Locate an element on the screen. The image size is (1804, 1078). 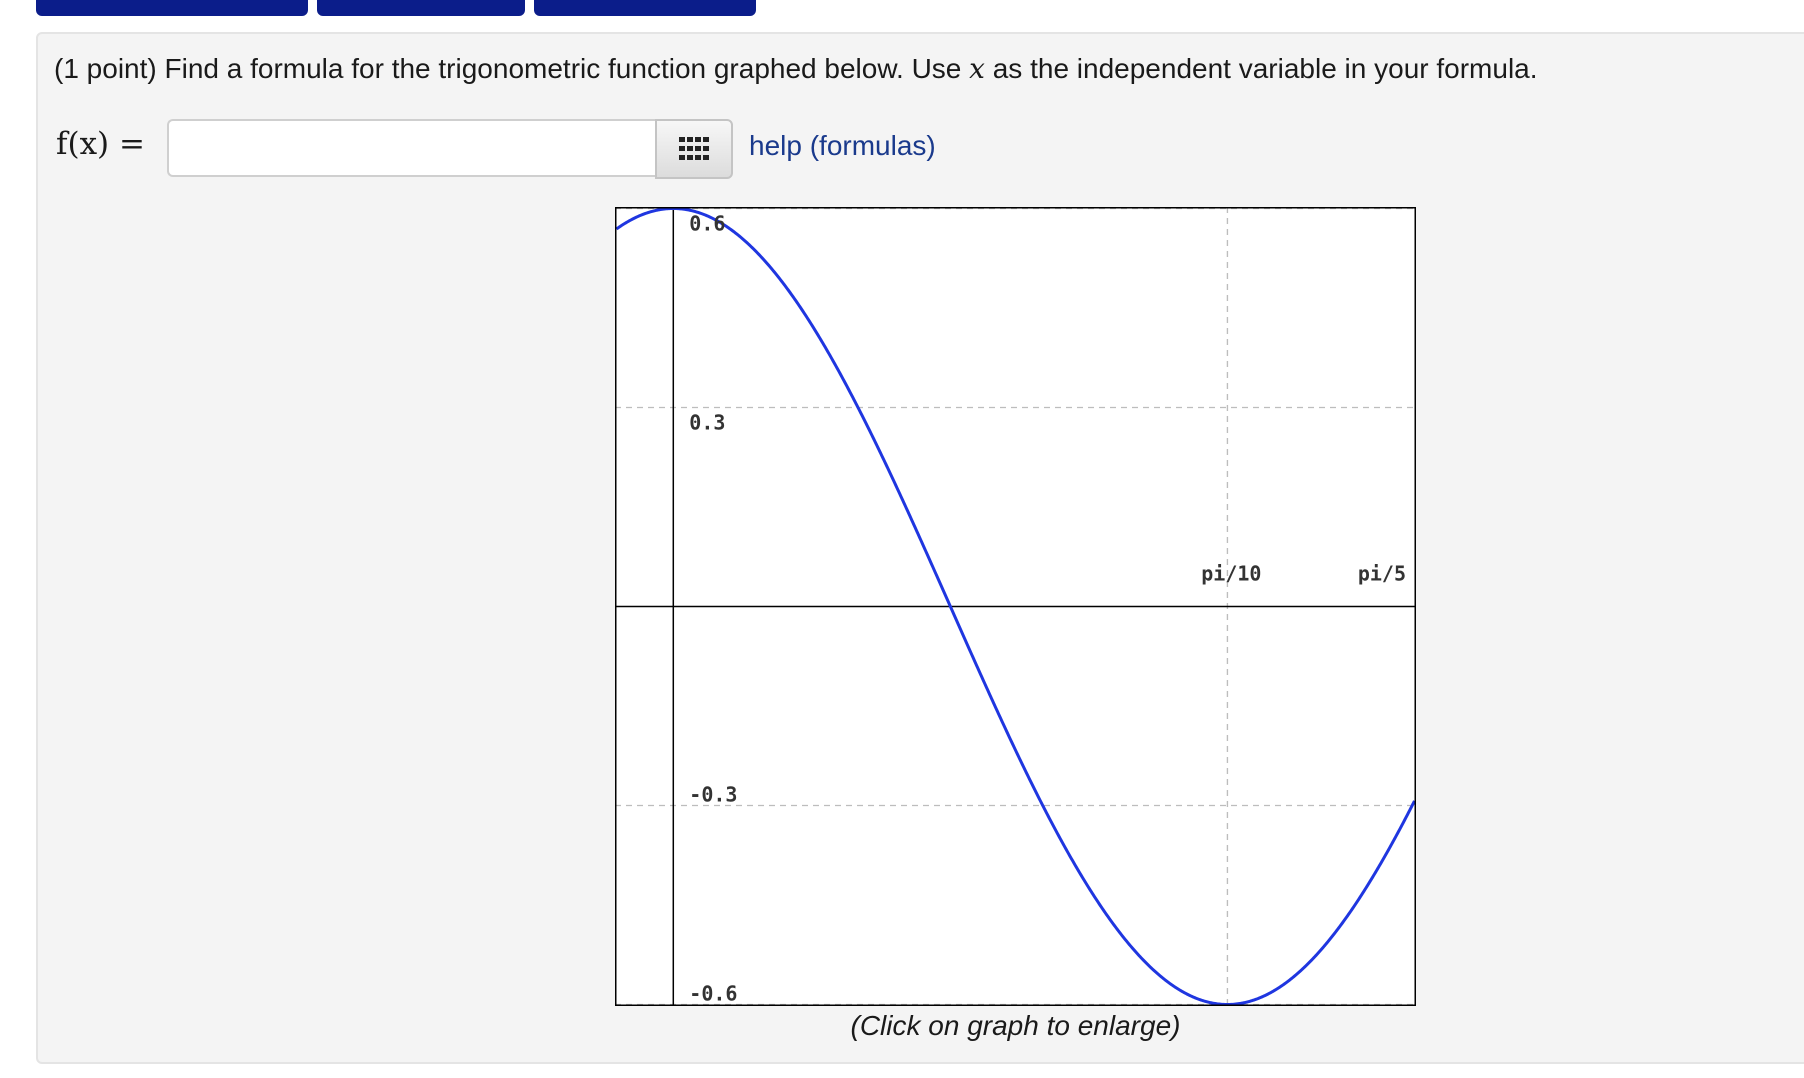
y-tick-label: -0.3 is located at coordinates (713, 795).